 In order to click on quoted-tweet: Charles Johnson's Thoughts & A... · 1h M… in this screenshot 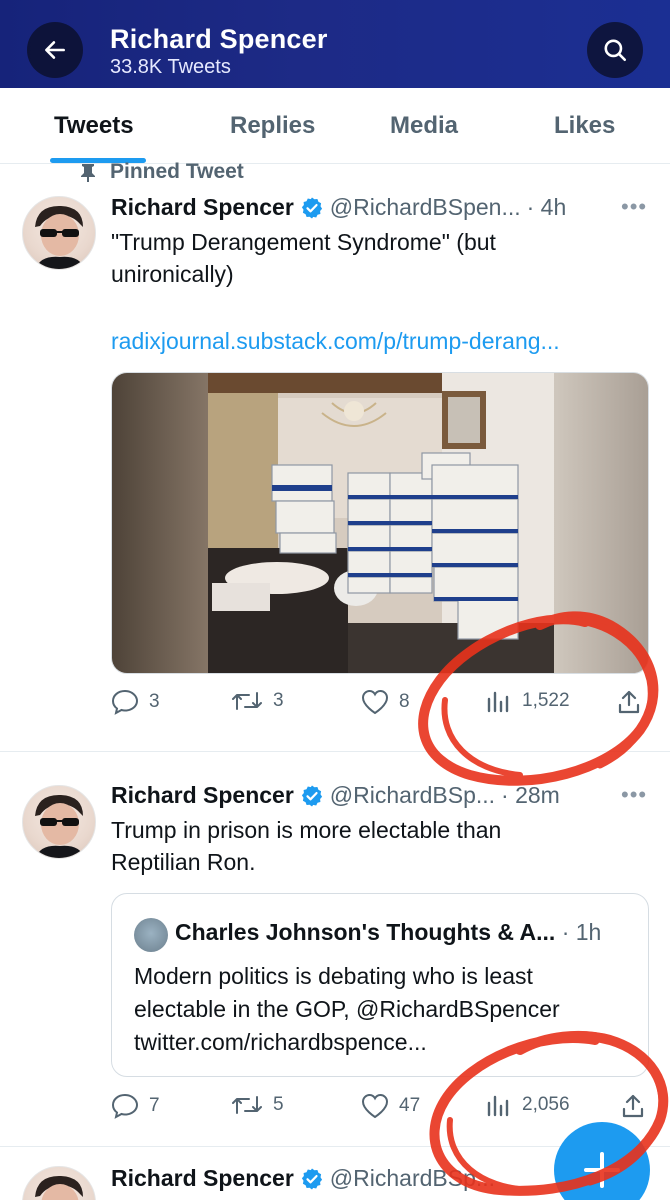, I will do `click(380, 985)`.